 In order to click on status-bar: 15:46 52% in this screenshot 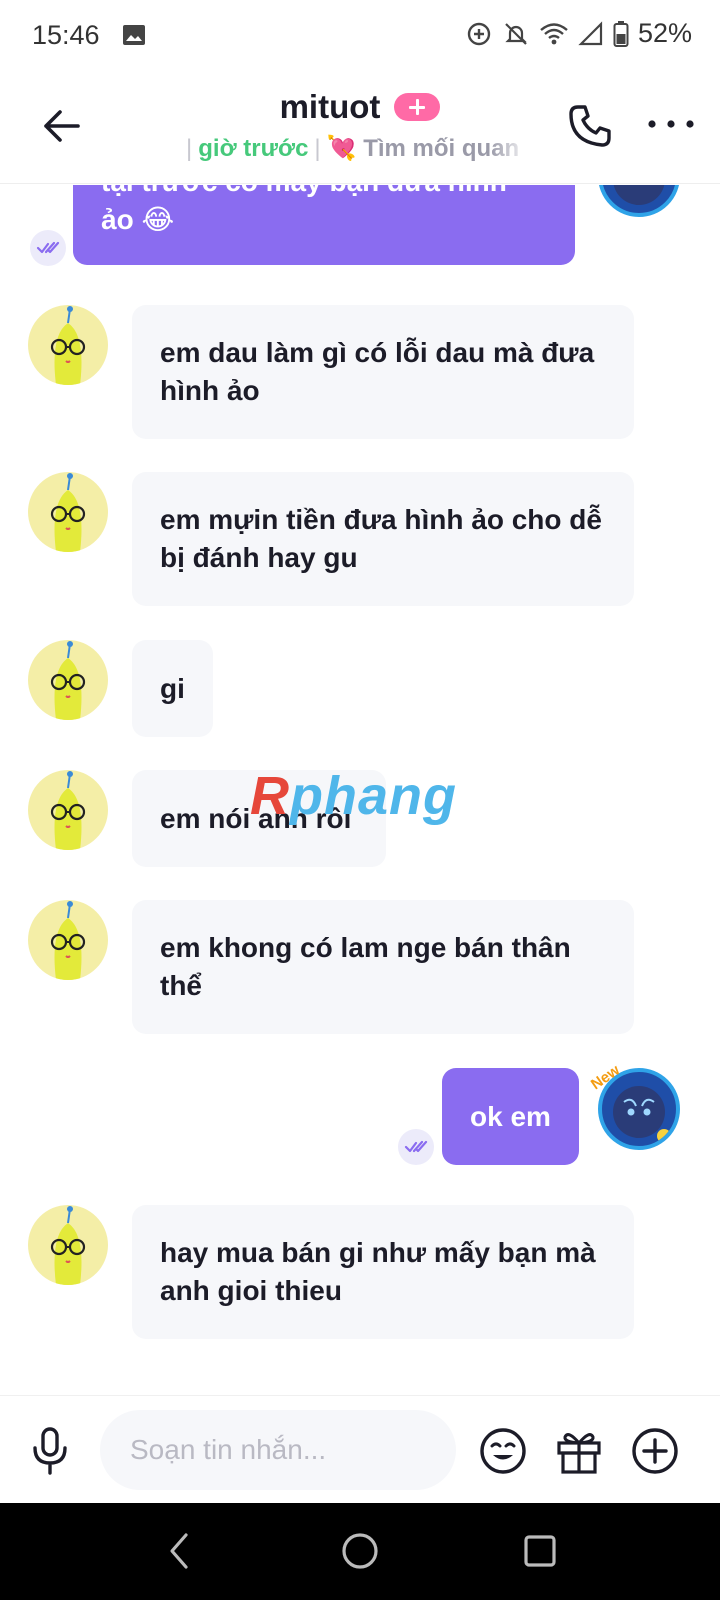, I will do `click(360, 36)`.